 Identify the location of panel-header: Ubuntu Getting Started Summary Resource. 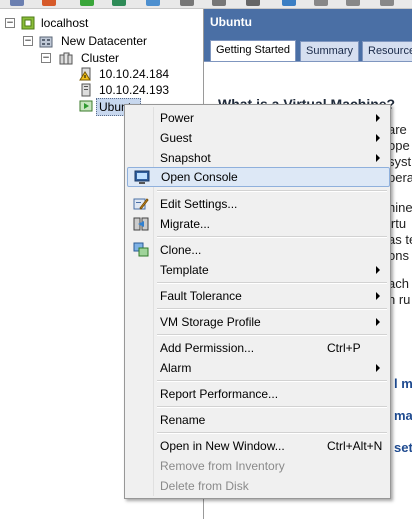
(308, 37).